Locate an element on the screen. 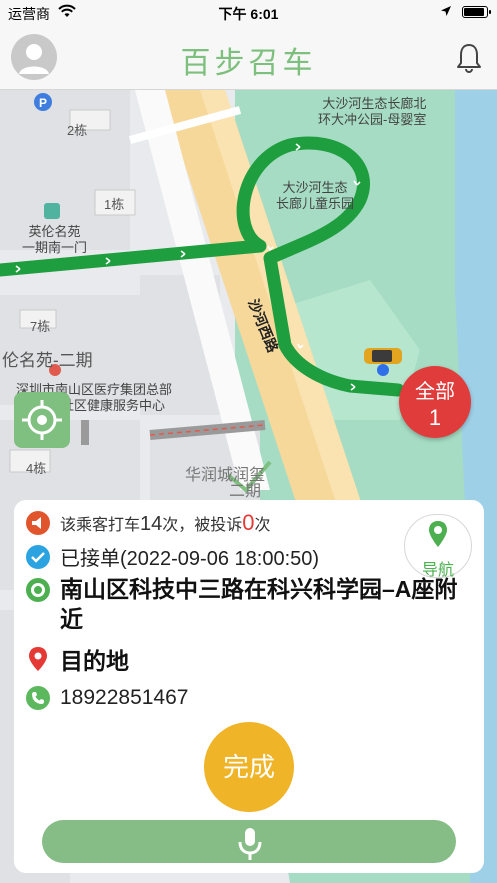 The image size is (497, 883). map-label: 7栋 is located at coordinates (40, 326).